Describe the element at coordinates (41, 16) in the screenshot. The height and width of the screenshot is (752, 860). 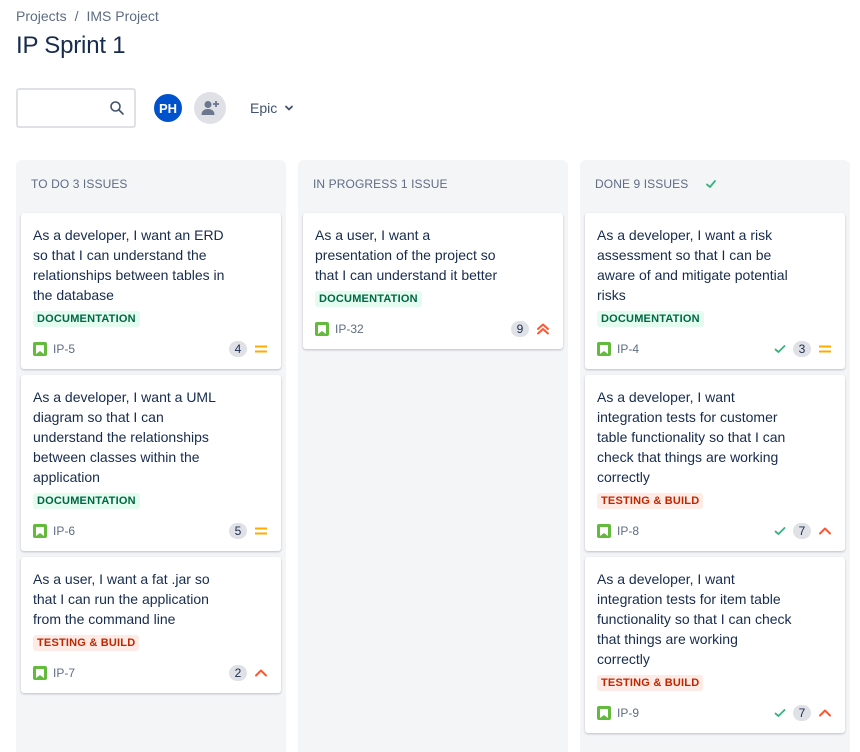
I see `breadcrumb-projects: Projects` at that location.